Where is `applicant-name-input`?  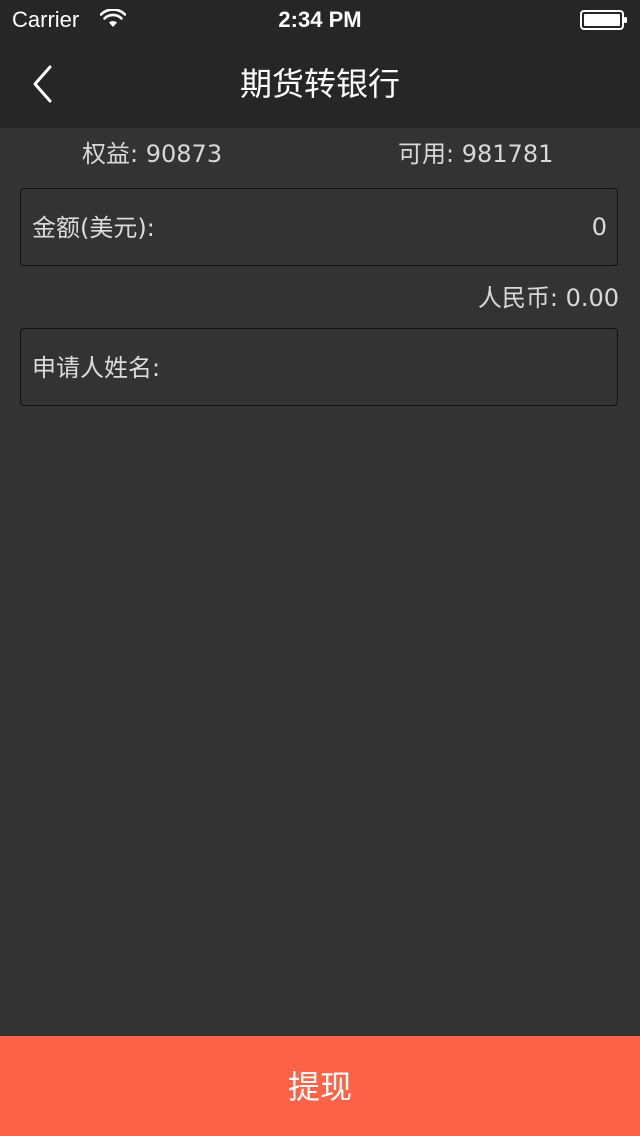
applicant-name-input is located at coordinates (394, 367).